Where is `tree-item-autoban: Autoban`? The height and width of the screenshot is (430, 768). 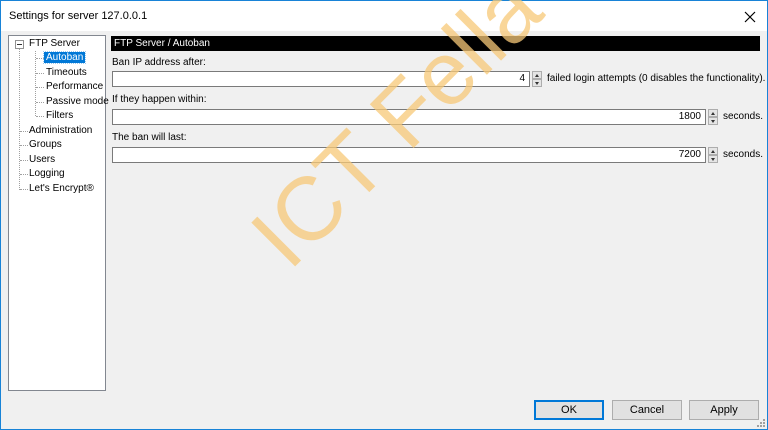 tree-item-autoban: Autoban is located at coordinates (64, 58).